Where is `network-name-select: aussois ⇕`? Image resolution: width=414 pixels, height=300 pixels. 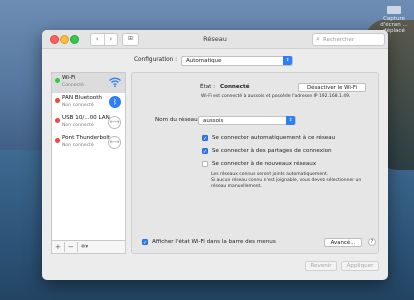
network-name-select: aussois ⇕ is located at coordinates (247, 120).